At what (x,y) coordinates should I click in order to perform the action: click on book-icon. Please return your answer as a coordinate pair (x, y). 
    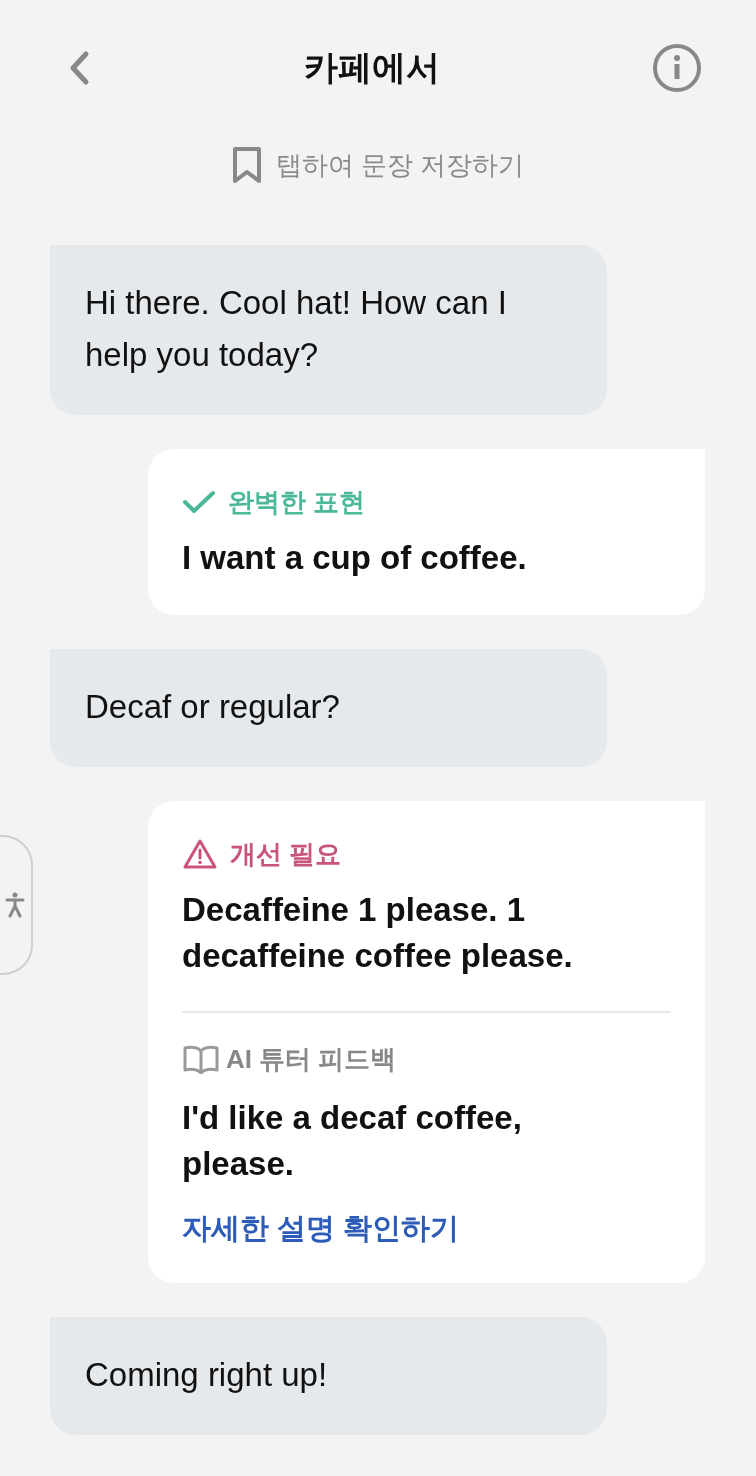
    Looking at the image, I should click on (201, 1059).